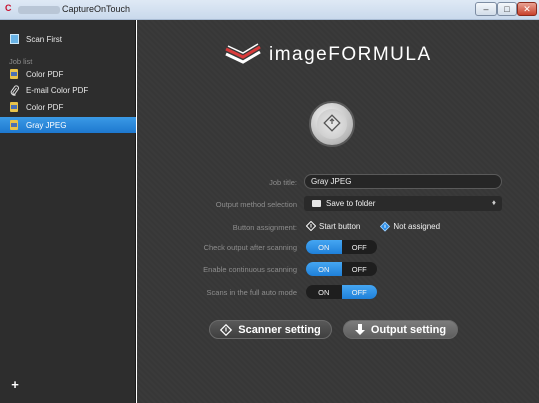 The image size is (539, 403). What do you see at coordinates (15, 385) in the screenshot?
I see `add-job-button: +` at bounding box center [15, 385].